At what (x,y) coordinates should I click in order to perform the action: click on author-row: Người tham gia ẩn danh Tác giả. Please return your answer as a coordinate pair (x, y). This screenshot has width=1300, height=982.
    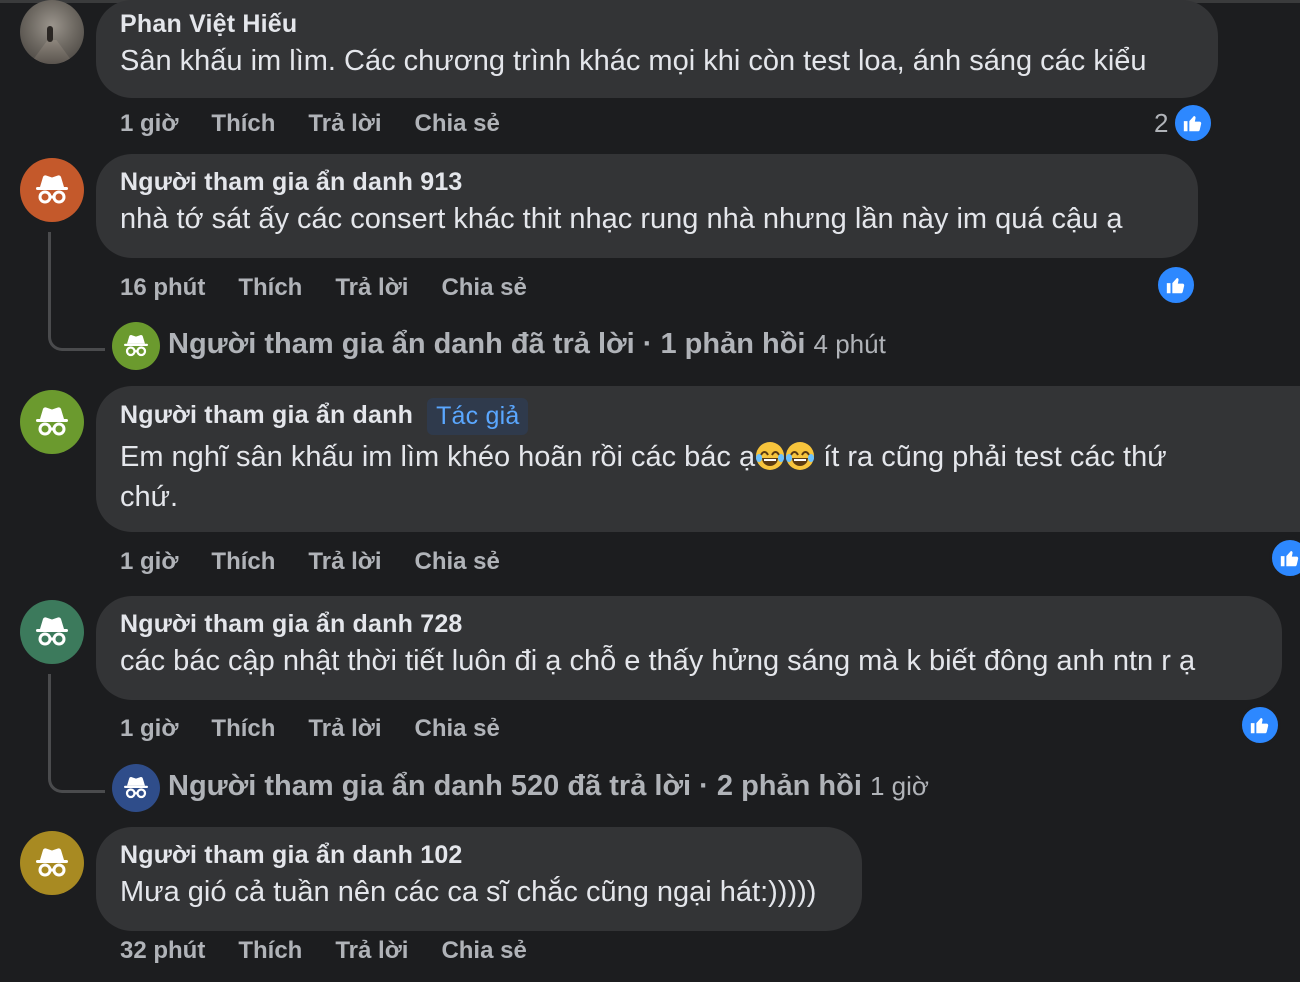
    Looking at the image, I should click on (698, 416).